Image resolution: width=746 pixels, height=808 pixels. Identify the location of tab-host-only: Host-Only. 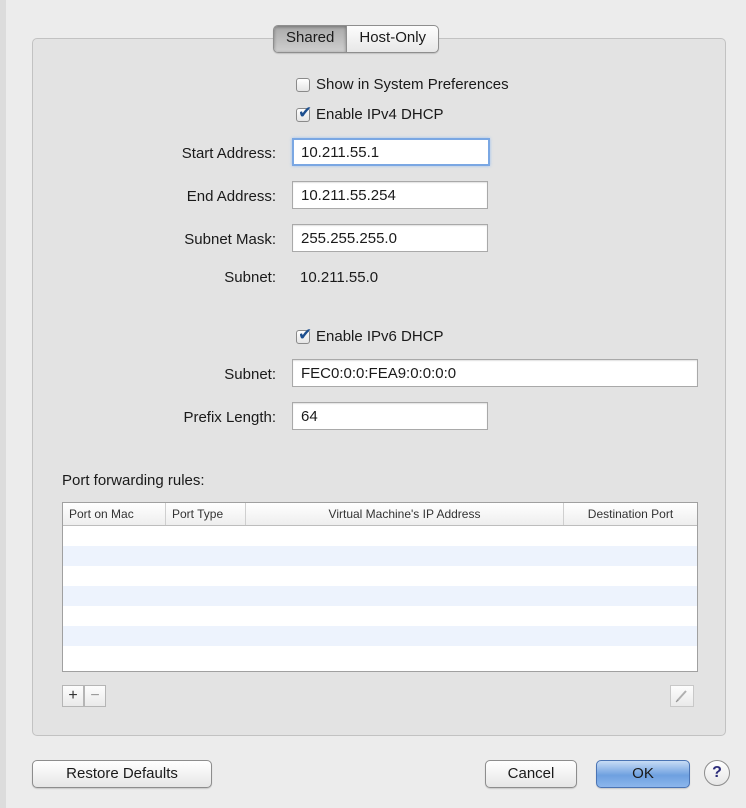
(392, 39).